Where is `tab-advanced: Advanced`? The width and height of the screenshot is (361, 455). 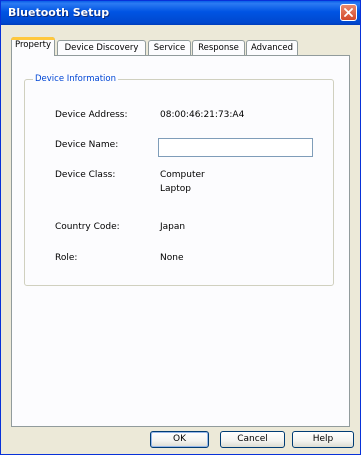 tab-advanced: Advanced is located at coordinates (272, 47).